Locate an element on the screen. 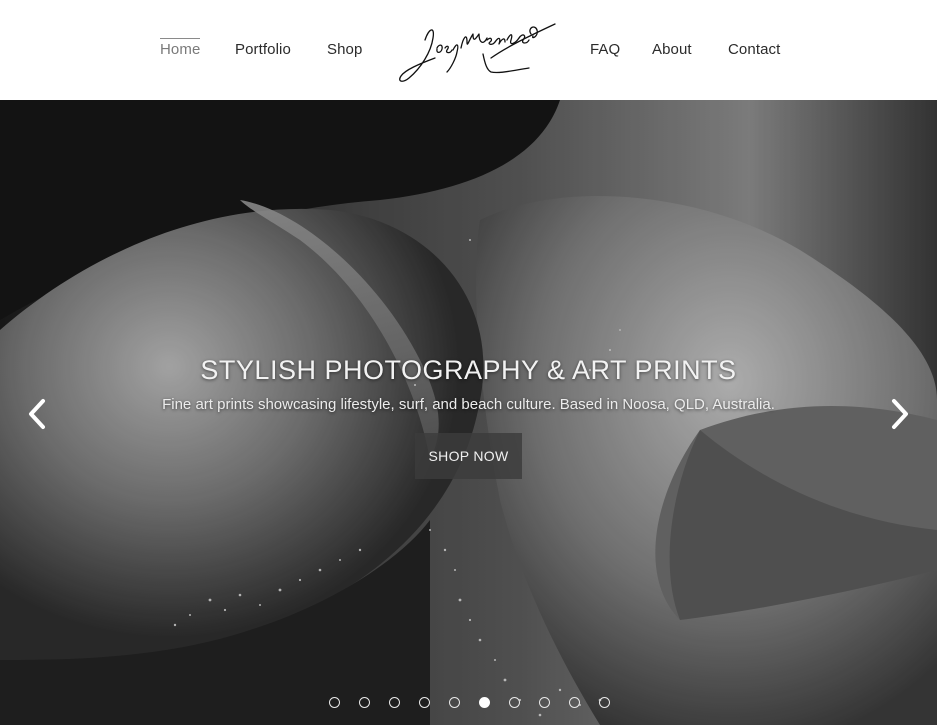 This screenshot has height=725, width=937. slider-prev-button is located at coordinates (37, 414).